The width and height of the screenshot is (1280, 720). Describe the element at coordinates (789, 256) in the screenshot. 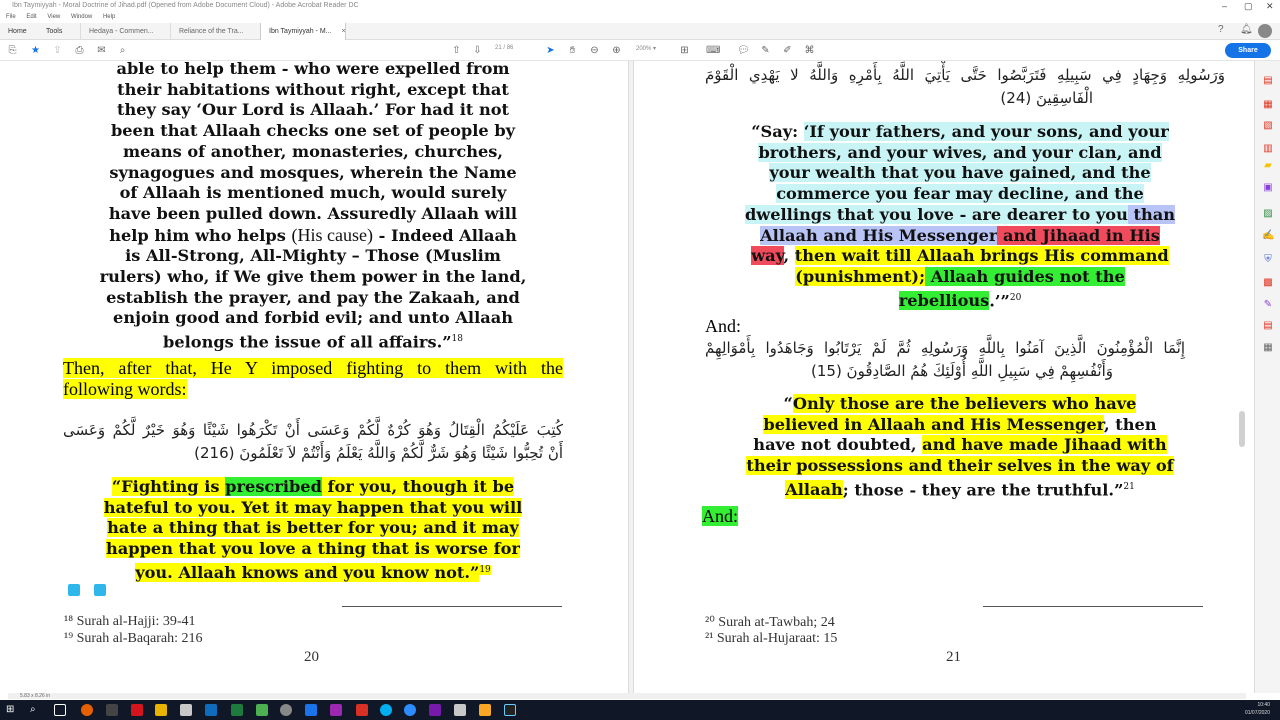

I see `verse-segment: ,` at that location.